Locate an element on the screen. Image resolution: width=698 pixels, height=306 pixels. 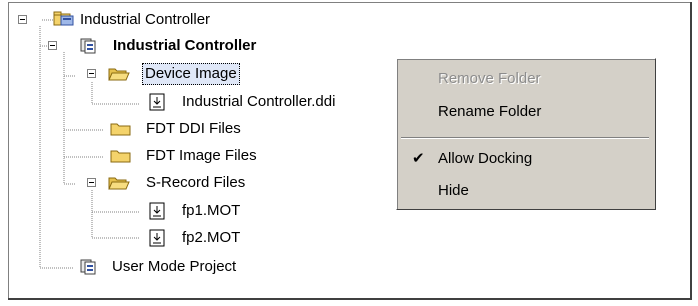
tree-node-label: FDT DDI Files is located at coordinates (193, 128).